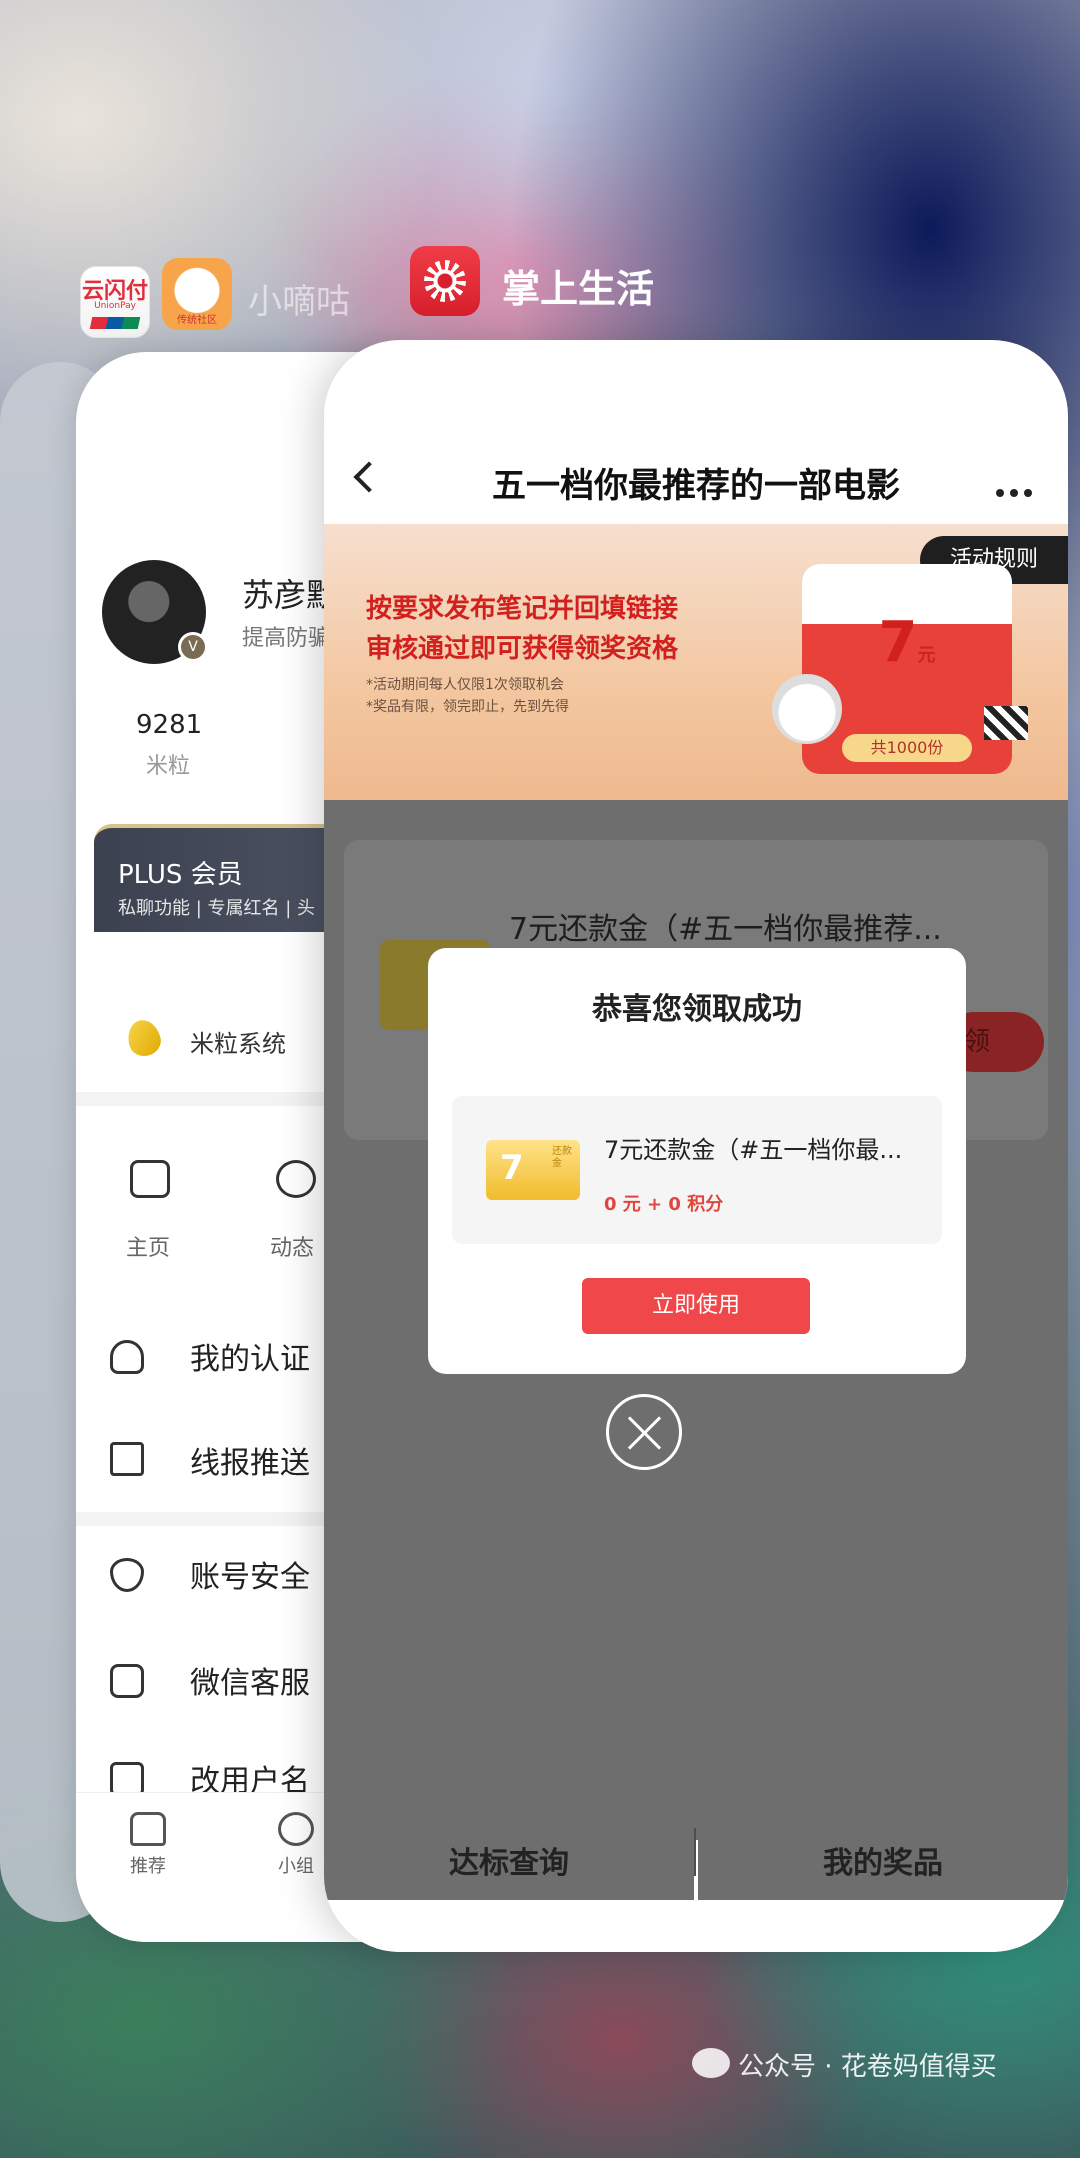 The image size is (1080, 2158). I want to click on banner-note-2: *奖品有限，领完即止，先到先得, so click(467, 707).